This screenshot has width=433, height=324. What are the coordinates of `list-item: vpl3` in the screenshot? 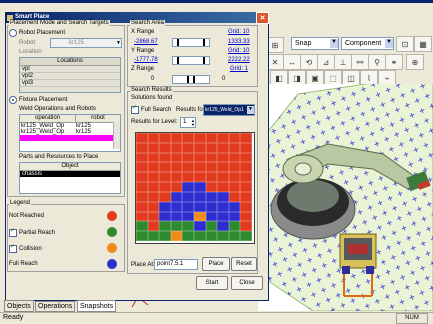 It's located at (70, 83).